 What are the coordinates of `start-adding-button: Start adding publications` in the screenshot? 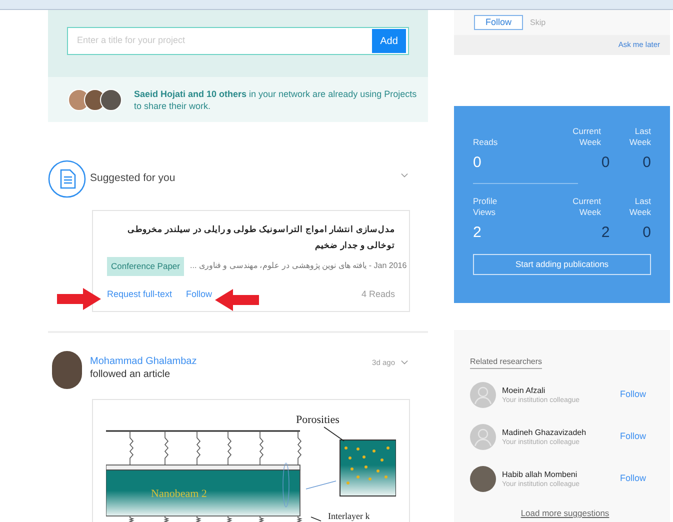 It's located at (562, 264).